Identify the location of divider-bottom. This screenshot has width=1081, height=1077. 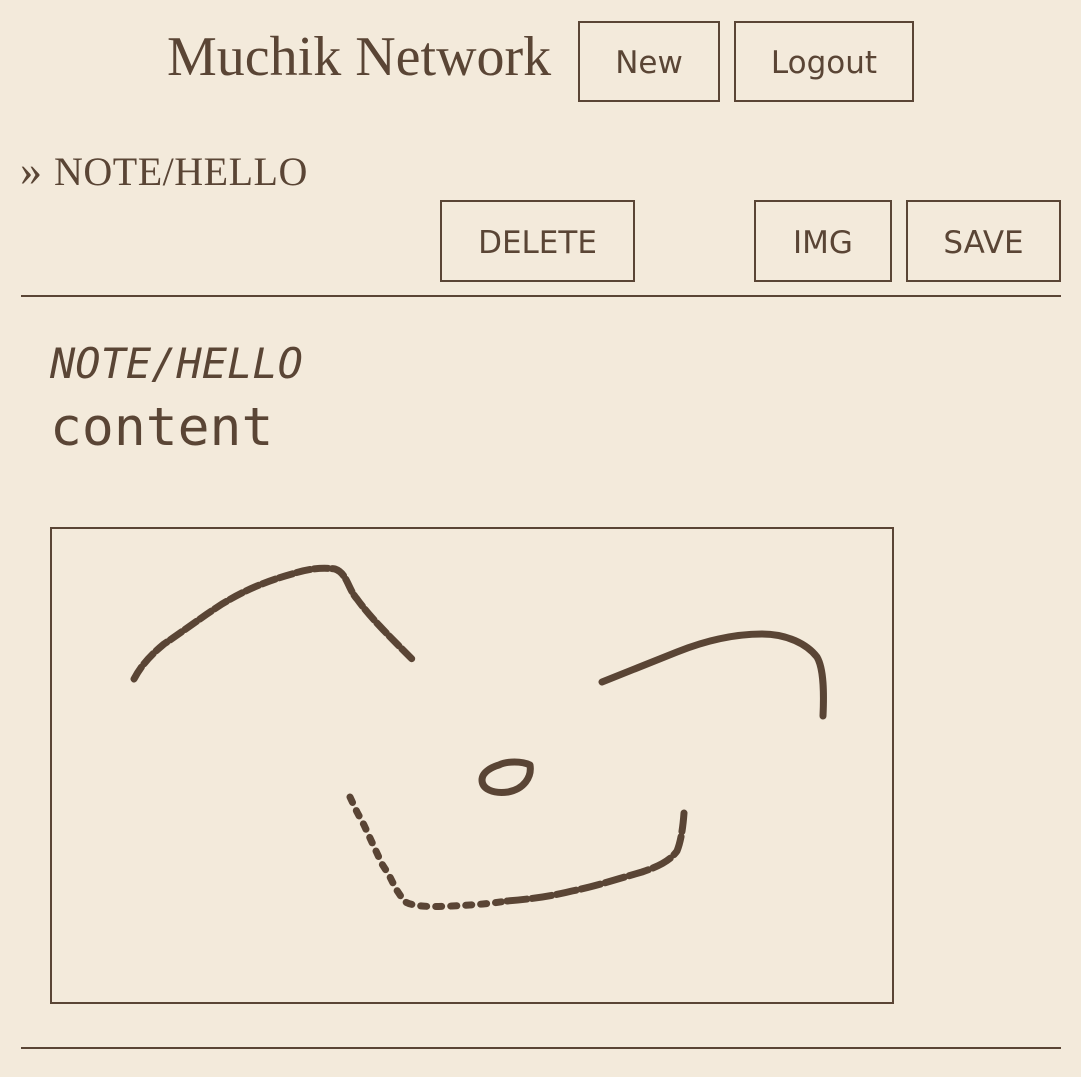
(541, 1048).